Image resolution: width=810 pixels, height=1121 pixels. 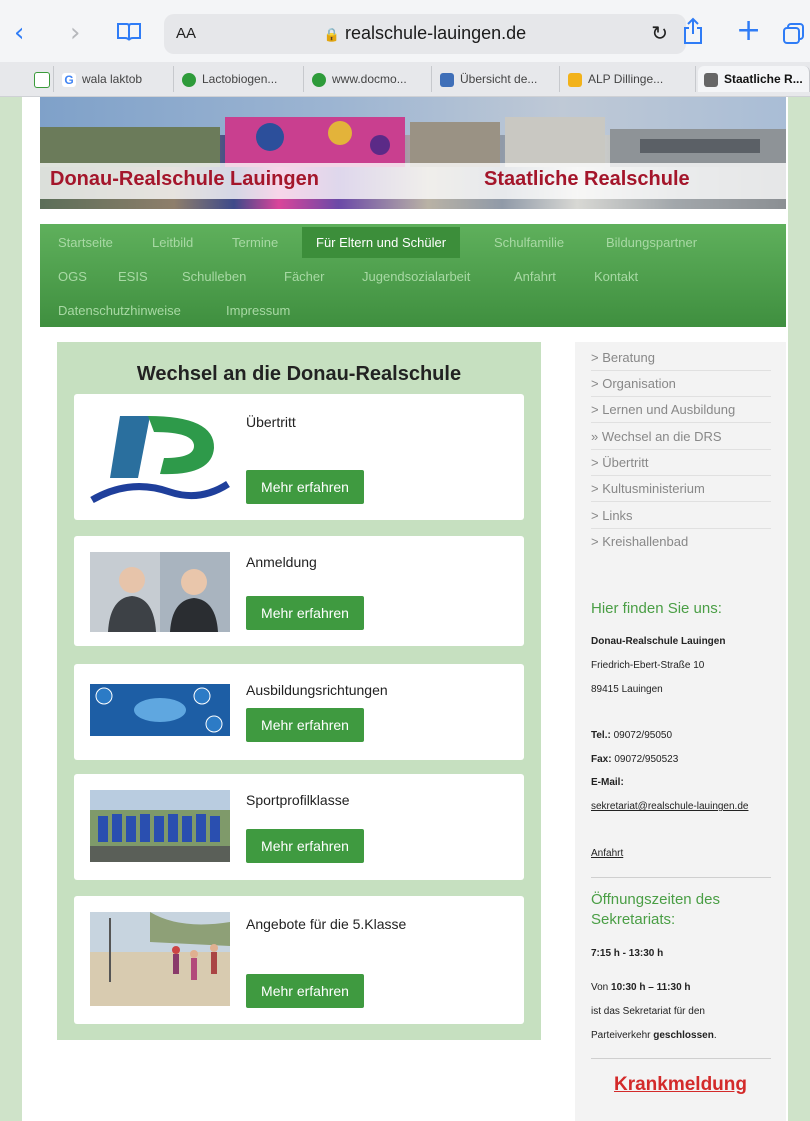 What do you see at coordinates (681, 518) in the screenshot?
I see `sidebar-link-links: > Links` at bounding box center [681, 518].